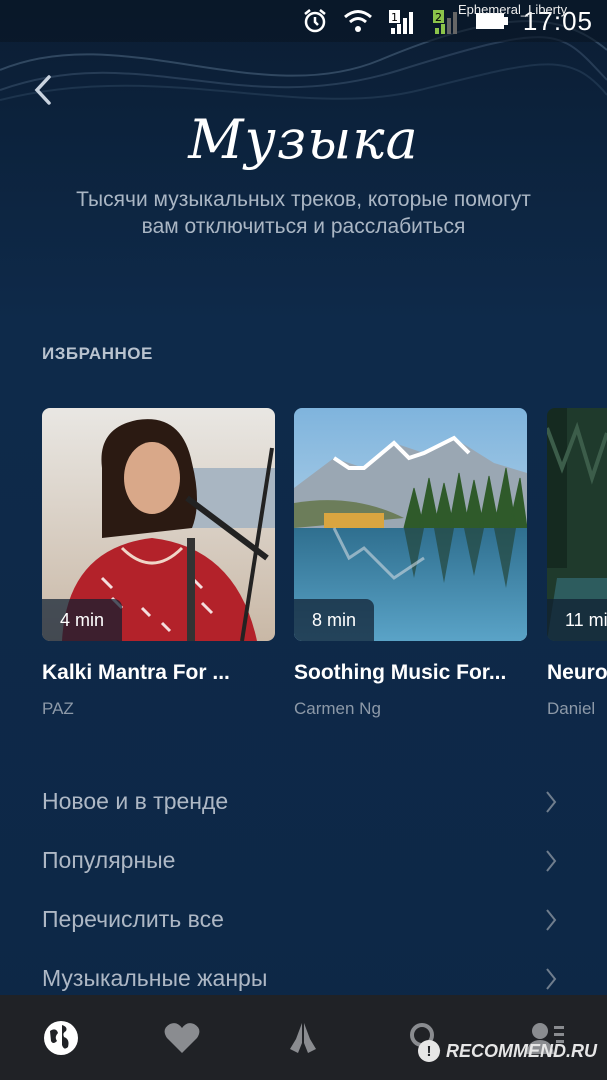  What do you see at coordinates (303, 860) in the screenshot?
I see `menu-item-popular: Популярные` at bounding box center [303, 860].